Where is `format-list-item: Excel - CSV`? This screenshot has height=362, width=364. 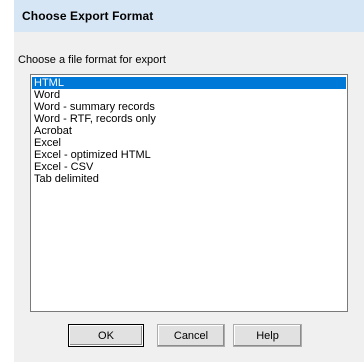
format-list-item: Excel - CSV is located at coordinates (189, 167).